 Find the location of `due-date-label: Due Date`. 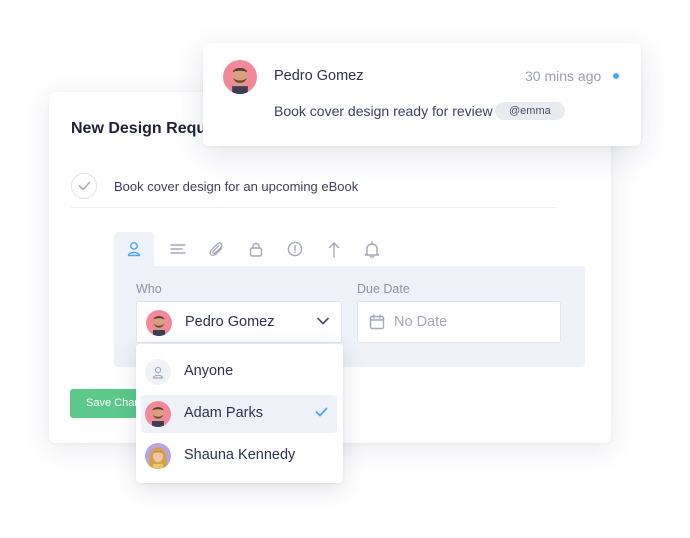

due-date-label: Due Date is located at coordinates (383, 289).